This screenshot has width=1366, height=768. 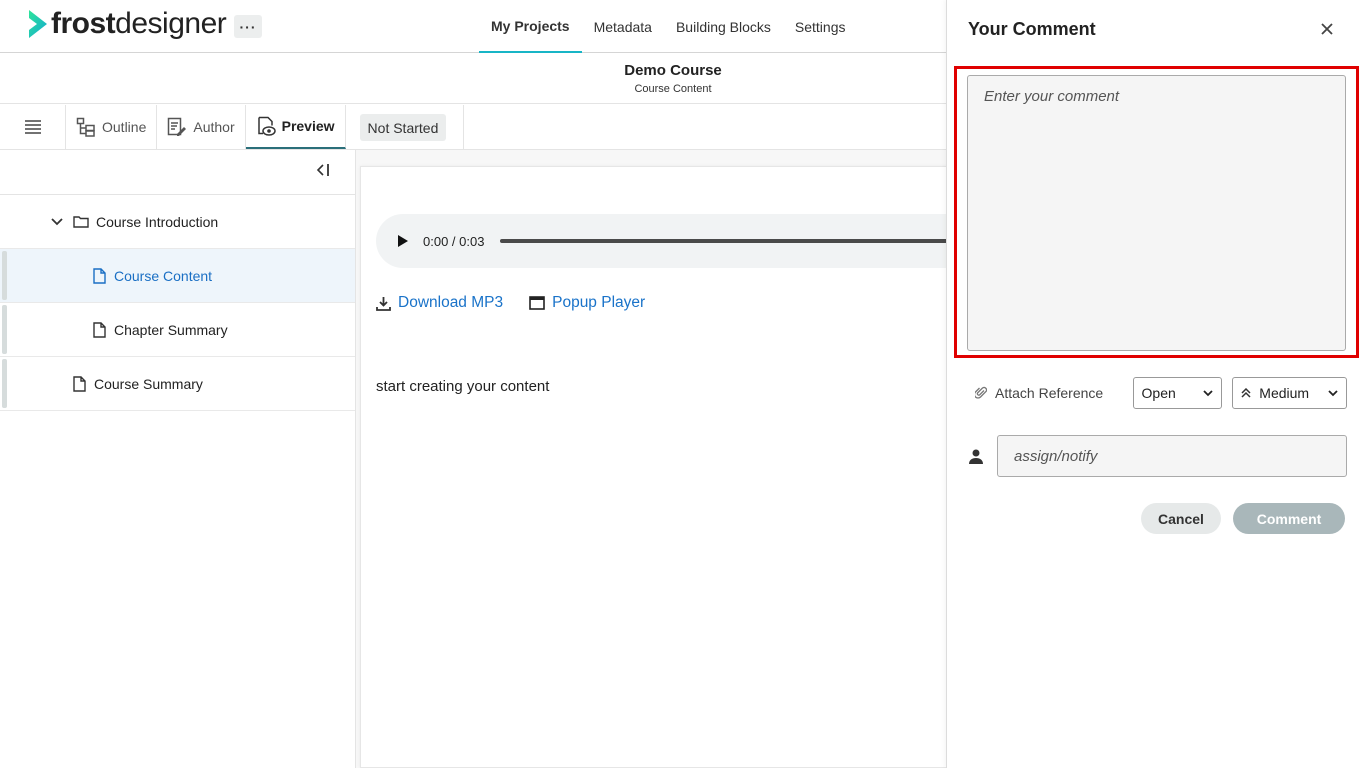 What do you see at coordinates (81, 222) in the screenshot?
I see `folder-icon` at bounding box center [81, 222].